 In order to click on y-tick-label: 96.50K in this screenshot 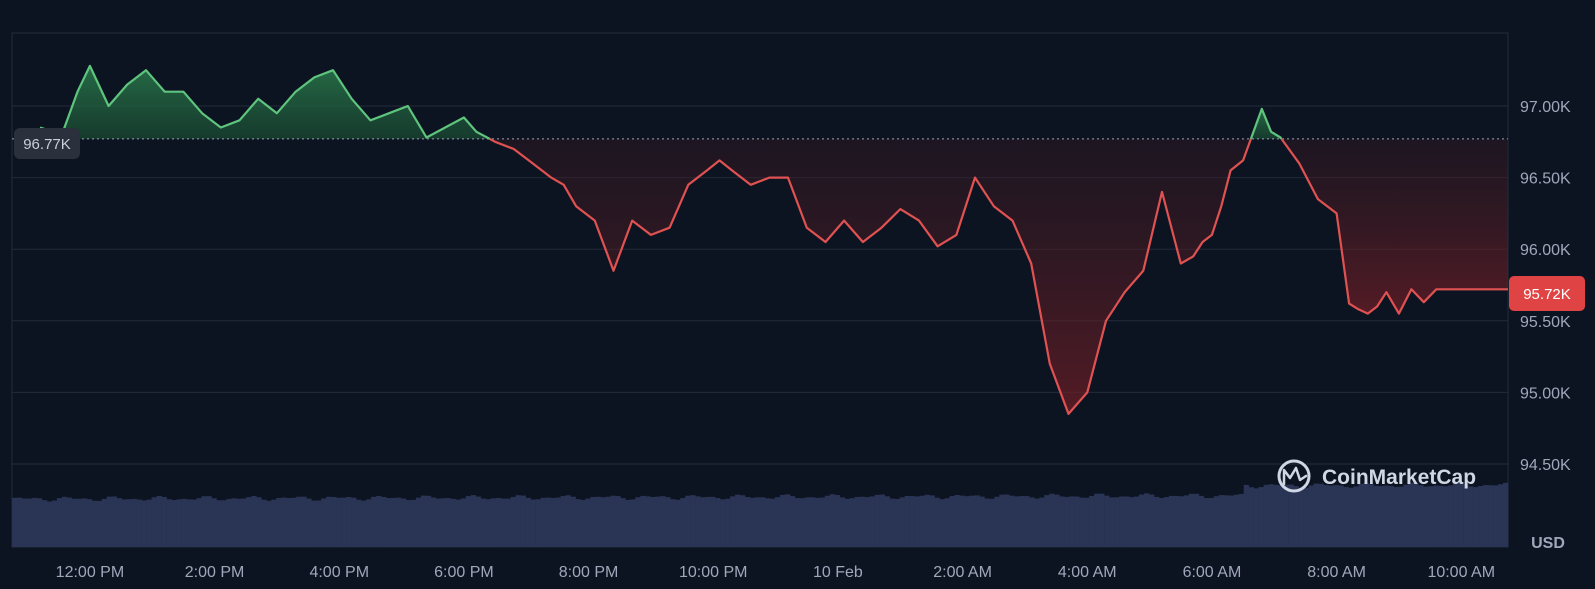, I will do `click(1545, 179)`.